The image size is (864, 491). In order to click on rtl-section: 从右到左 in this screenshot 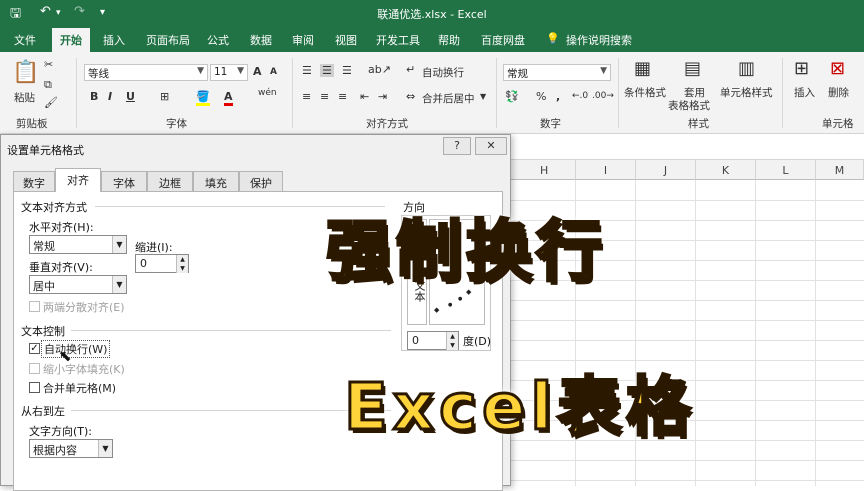, I will do `click(43, 411)`.